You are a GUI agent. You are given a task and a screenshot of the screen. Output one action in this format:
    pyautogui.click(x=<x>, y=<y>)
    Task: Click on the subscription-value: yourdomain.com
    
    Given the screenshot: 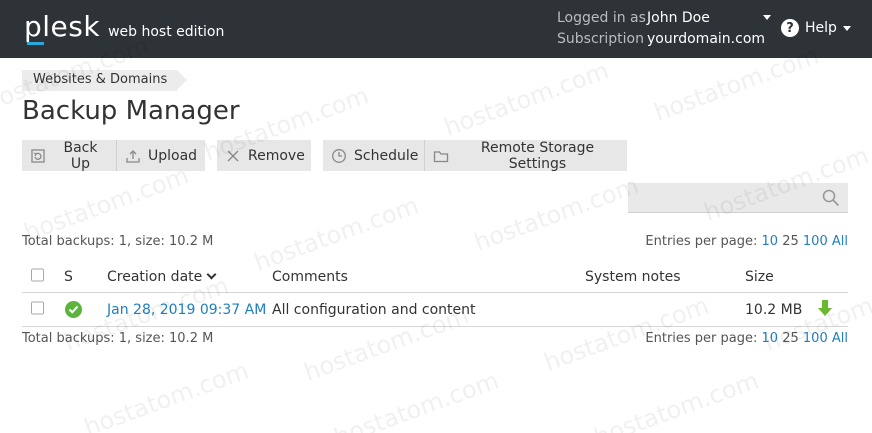 What is the action you would take?
    pyautogui.click(x=706, y=39)
    